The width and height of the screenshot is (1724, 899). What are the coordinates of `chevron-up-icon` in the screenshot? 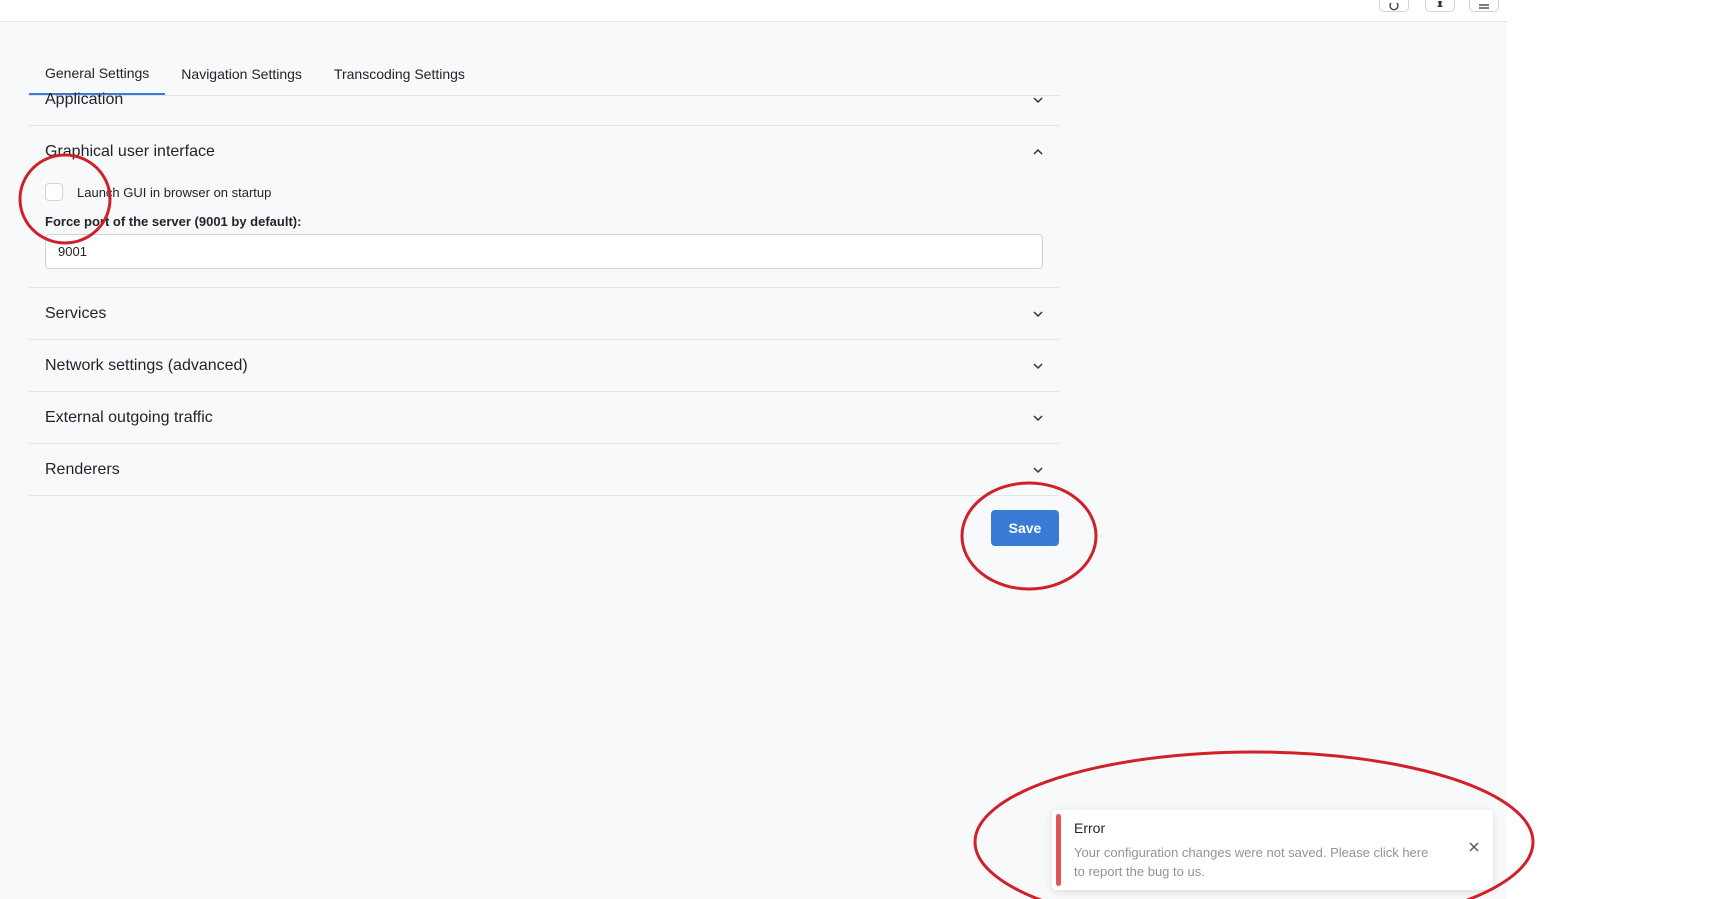 It's located at (1038, 152).